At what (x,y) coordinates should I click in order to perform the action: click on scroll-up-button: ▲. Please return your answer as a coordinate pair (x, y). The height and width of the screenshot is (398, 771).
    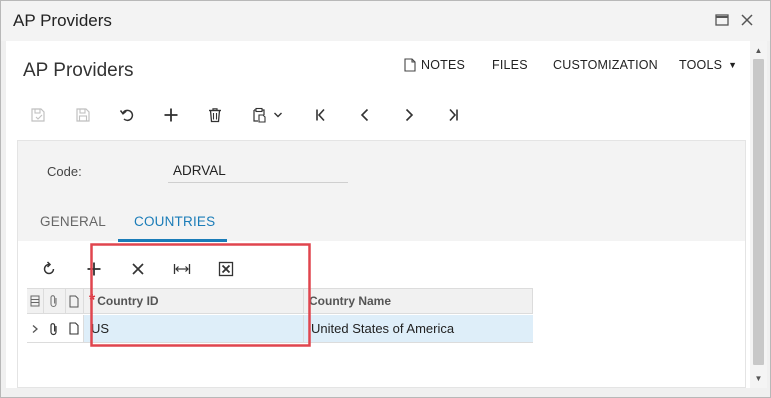
    Looking at the image, I should click on (758, 50).